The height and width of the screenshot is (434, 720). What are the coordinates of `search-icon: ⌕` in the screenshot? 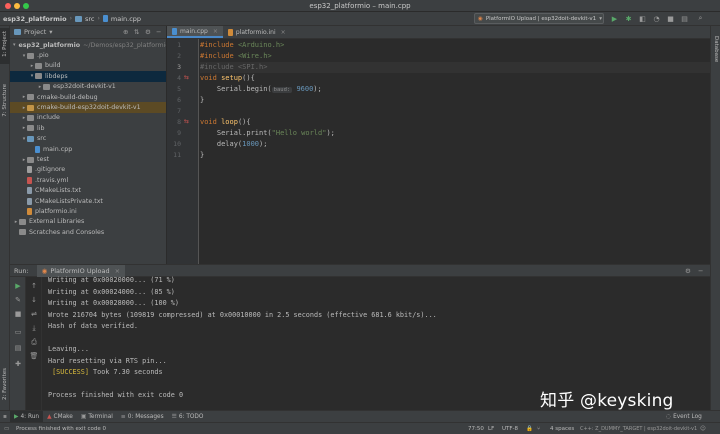 It's located at (700, 18).